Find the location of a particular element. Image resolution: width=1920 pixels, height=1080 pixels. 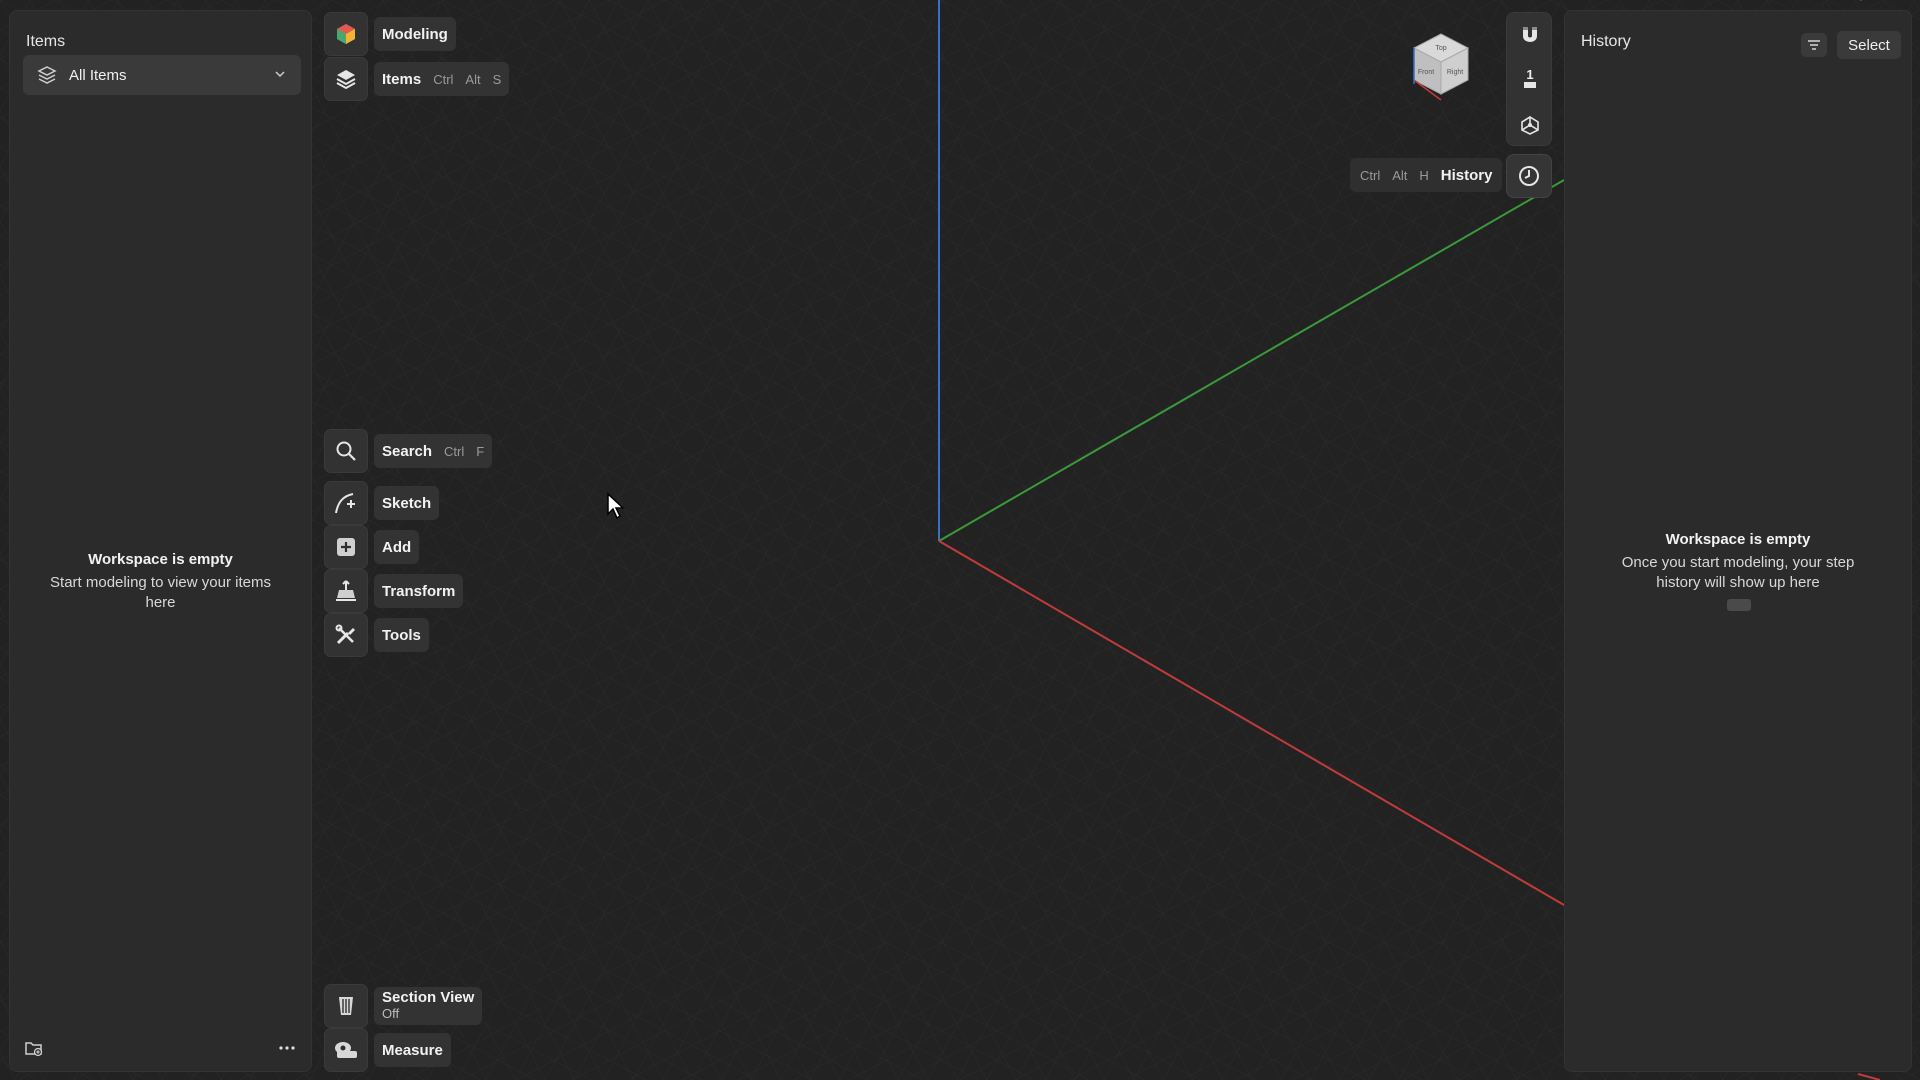

tools-label: Tools is located at coordinates (401, 635).